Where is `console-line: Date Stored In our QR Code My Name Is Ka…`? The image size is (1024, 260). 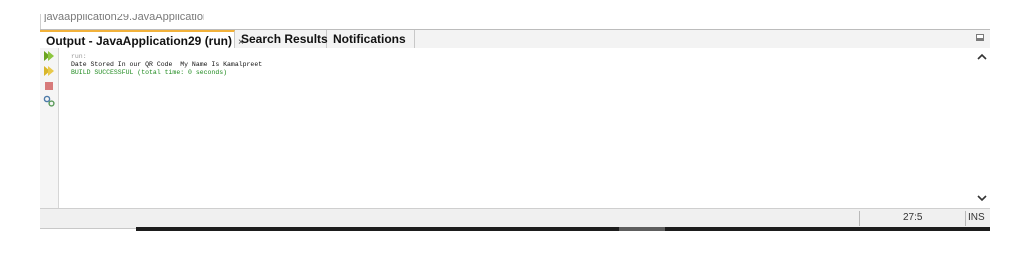
console-line: Date Stored In our QR Code My Name Is Ka… is located at coordinates (167, 64).